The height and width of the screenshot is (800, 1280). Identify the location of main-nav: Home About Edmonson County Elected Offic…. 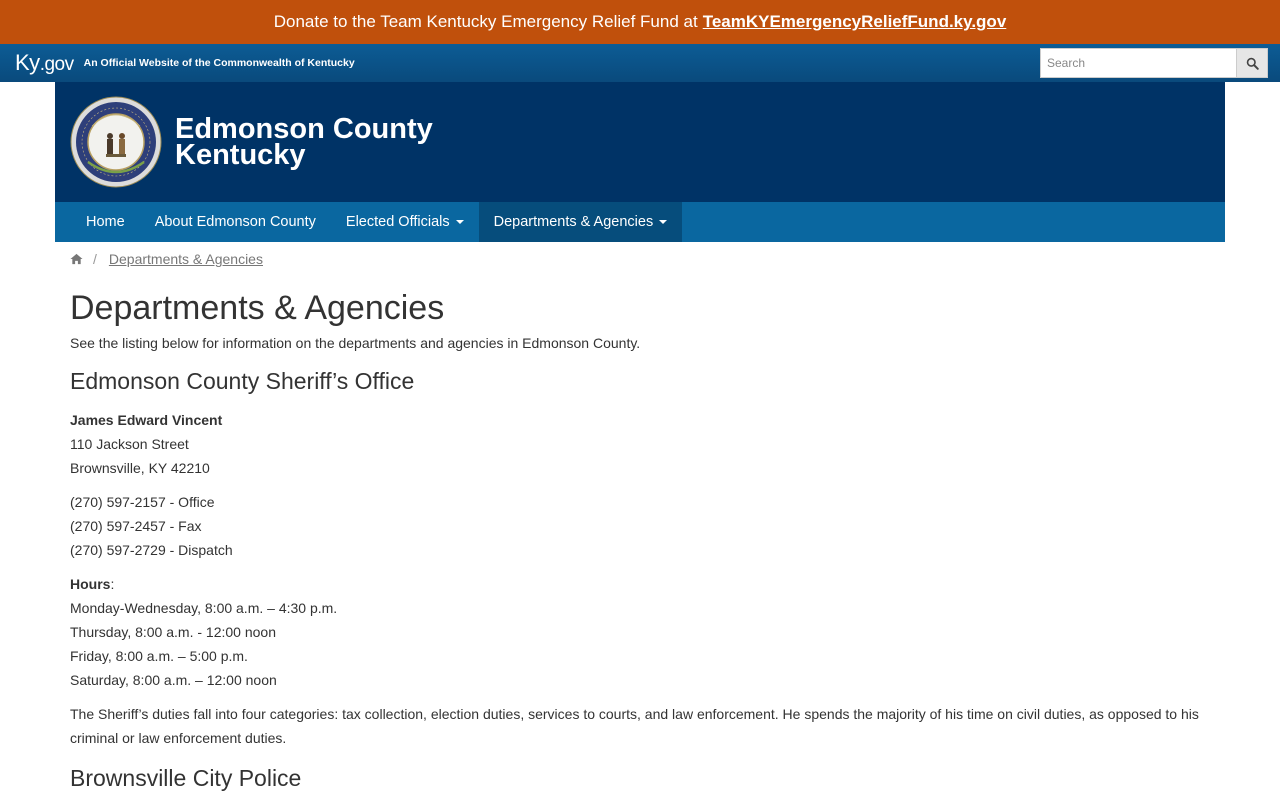
(640, 222).